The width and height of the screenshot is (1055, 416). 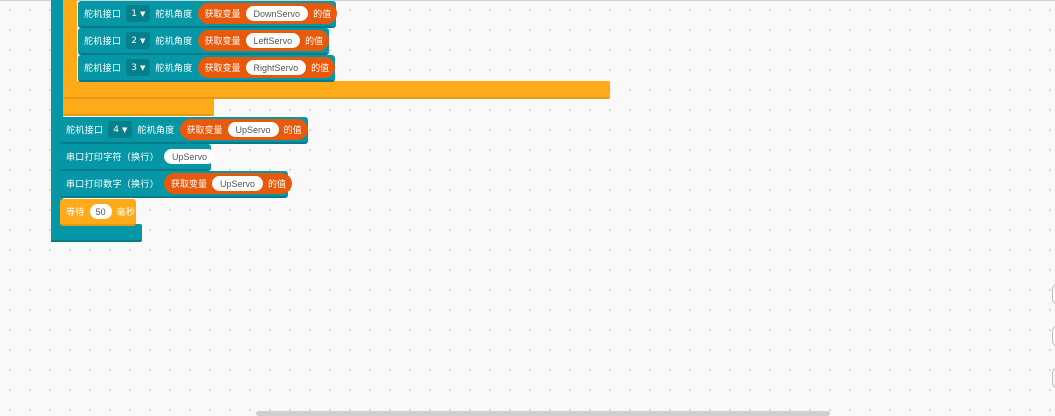 I want to click on print-string-label: 串口打印字符（换行）, so click(x=113, y=158).